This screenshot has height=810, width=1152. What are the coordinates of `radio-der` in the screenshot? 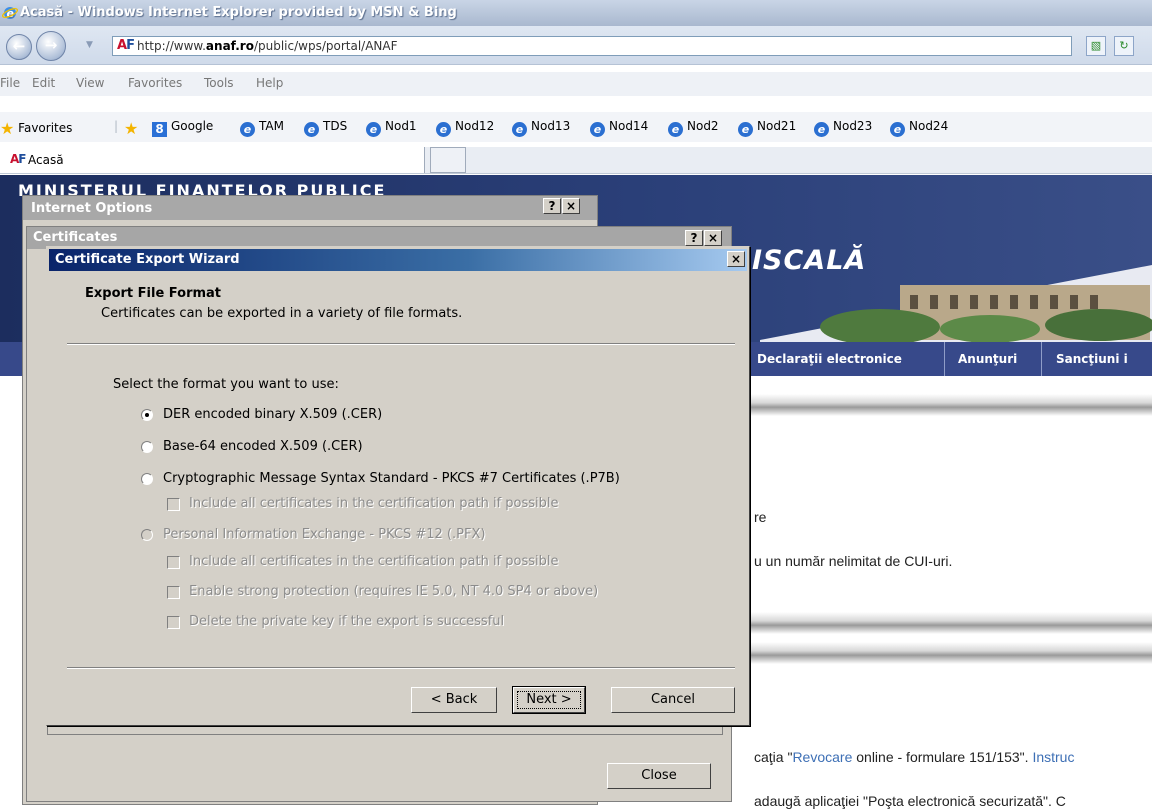 It's located at (147, 415).